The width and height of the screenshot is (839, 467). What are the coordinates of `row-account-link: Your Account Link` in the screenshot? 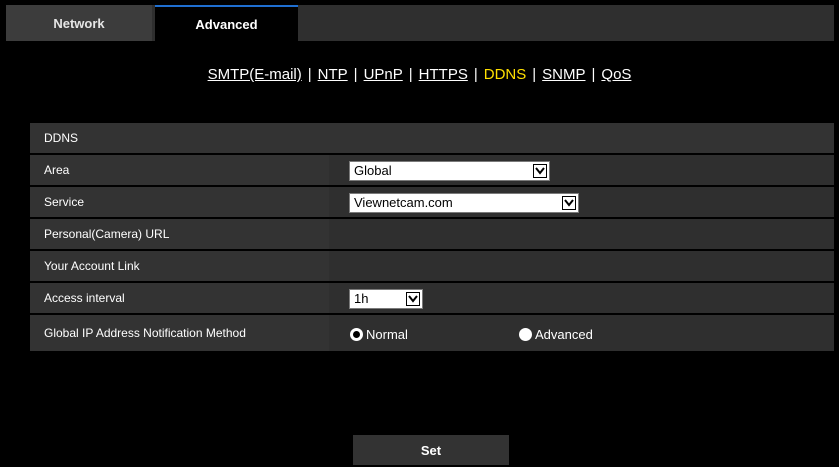 It's located at (432, 266).